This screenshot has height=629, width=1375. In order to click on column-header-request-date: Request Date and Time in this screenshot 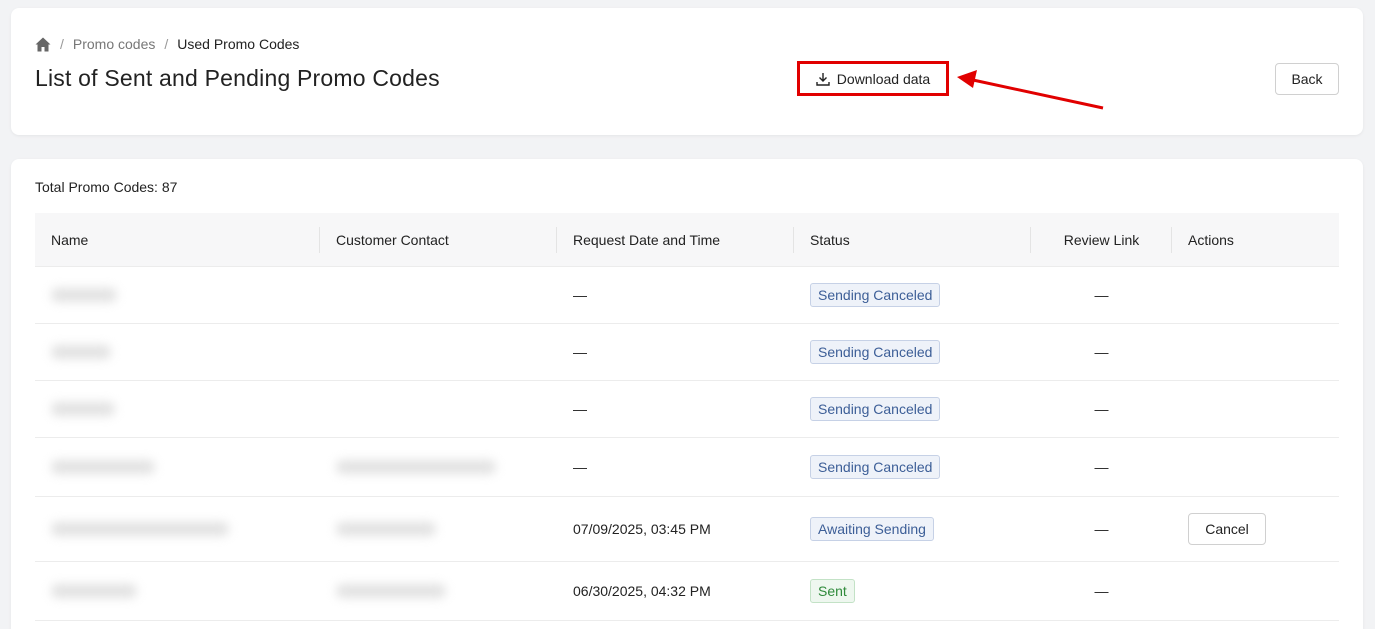, I will do `click(675, 239)`.